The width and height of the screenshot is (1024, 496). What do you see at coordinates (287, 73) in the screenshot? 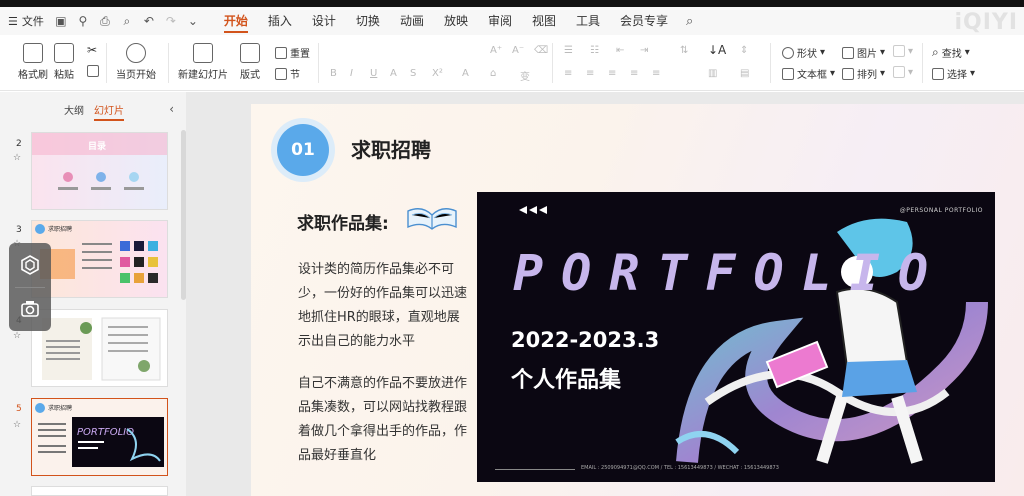
I see `section-button: 节` at bounding box center [287, 73].